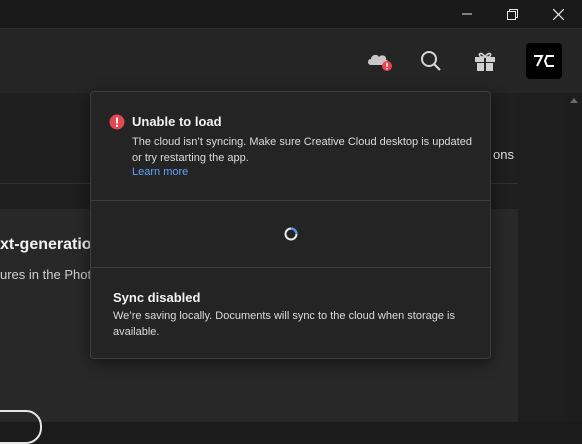 This screenshot has width=582, height=444. I want to click on minimize-button, so click(467, 14).